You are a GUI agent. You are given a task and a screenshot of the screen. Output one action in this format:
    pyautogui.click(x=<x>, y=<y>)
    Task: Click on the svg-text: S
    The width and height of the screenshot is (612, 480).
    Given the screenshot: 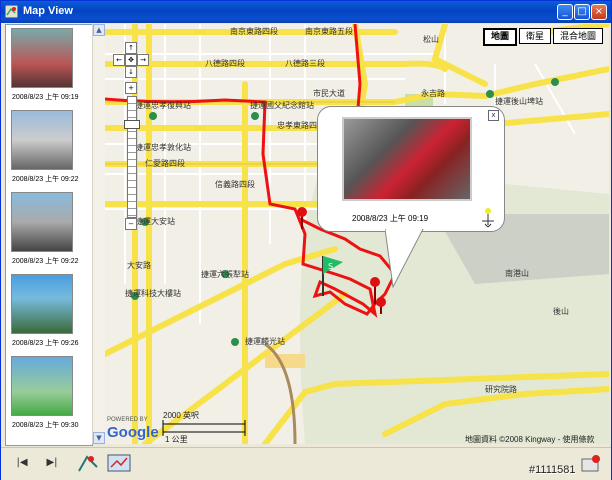 What is the action you would take?
    pyautogui.click(x=330, y=266)
    